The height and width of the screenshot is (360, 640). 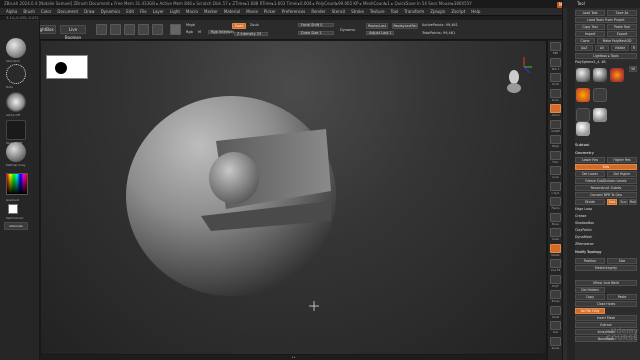 I want to click on menu-item: Alpha, so click(x=11, y=11).